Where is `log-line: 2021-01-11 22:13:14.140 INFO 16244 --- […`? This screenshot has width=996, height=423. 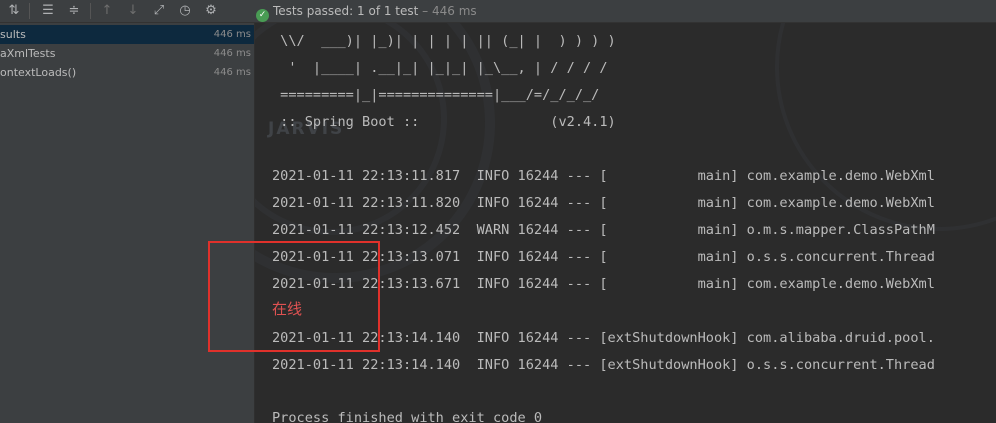
log-line: 2021-01-11 22:13:14.140 INFO 16244 --- [… is located at coordinates (603, 365).